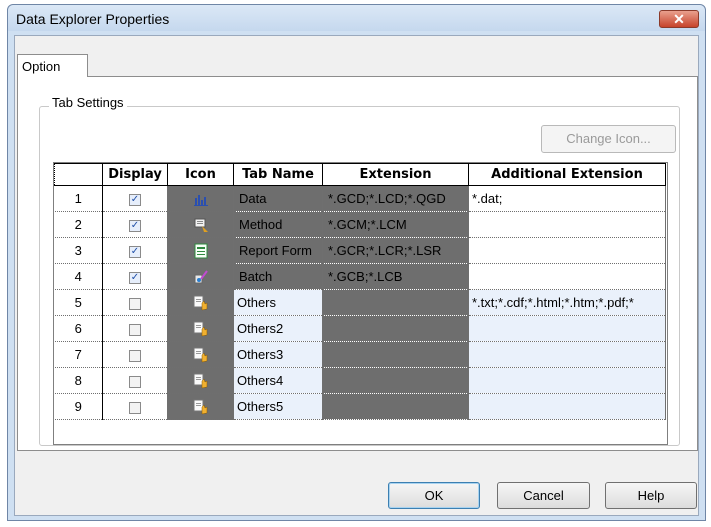  What do you see at coordinates (278, 302) in the screenshot?
I see `tab-name-cell: Others` at bounding box center [278, 302].